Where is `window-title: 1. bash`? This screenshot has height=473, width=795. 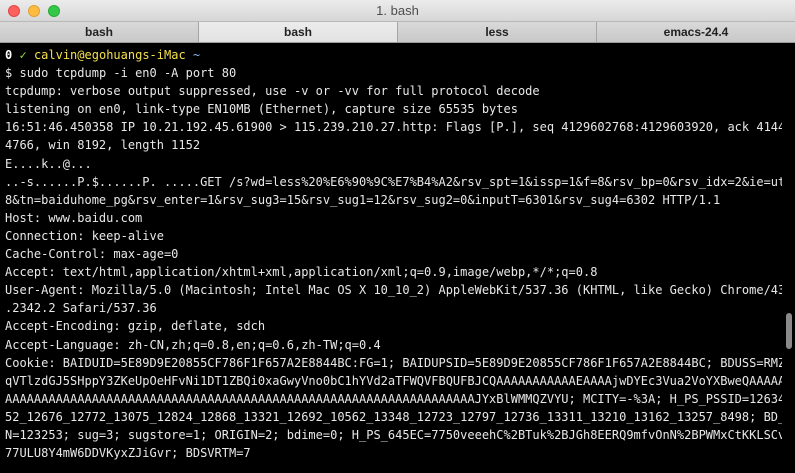
window-title: 1. bash is located at coordinates (397, 10).